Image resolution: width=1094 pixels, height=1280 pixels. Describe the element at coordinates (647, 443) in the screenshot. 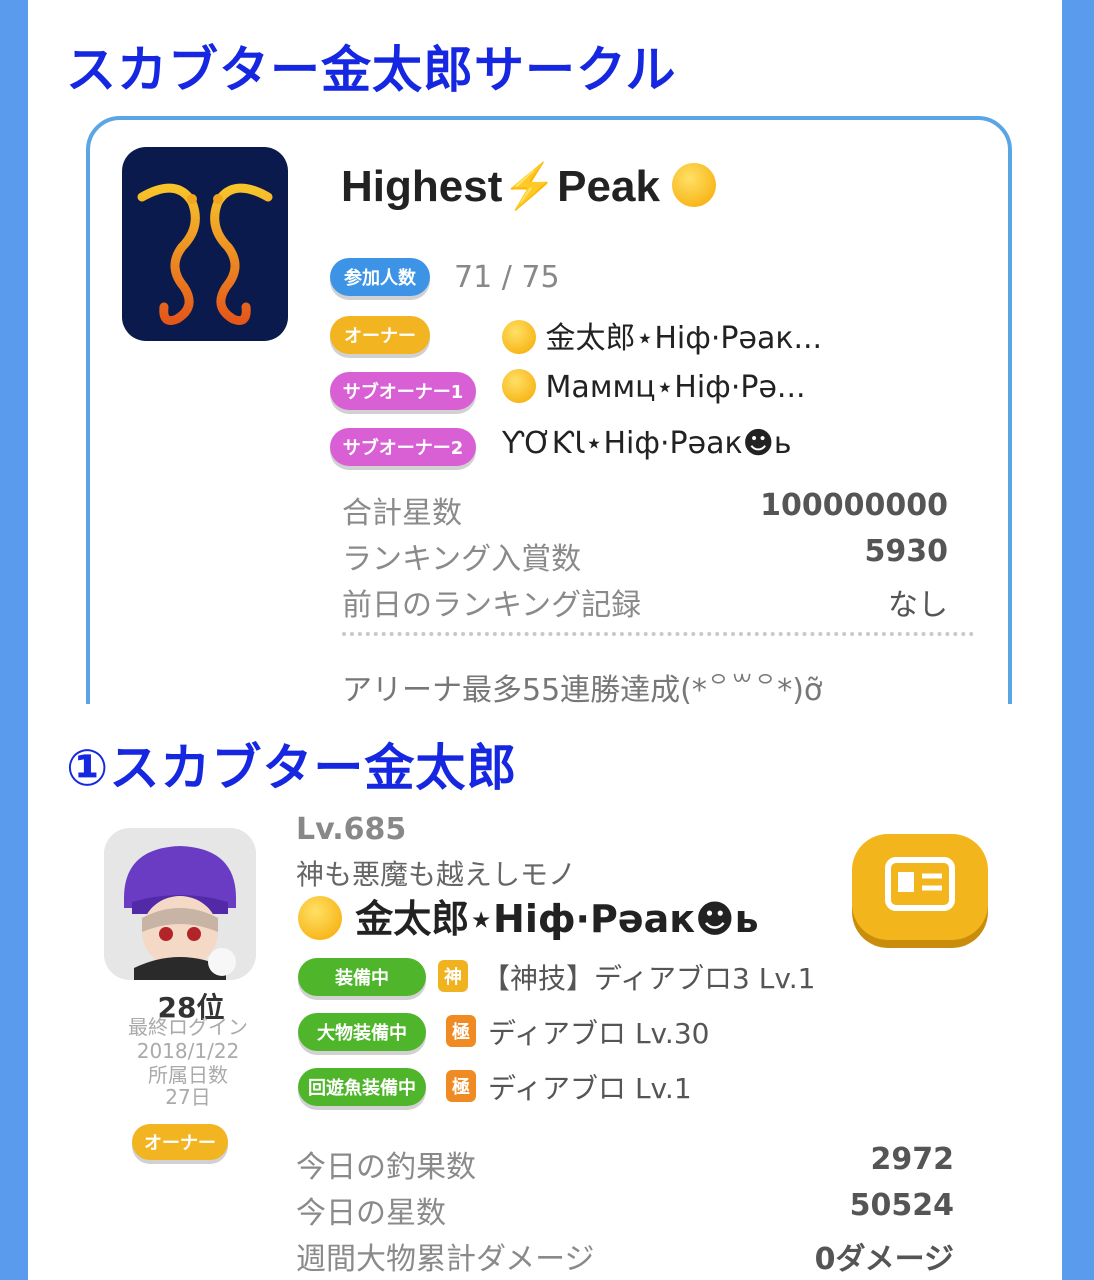

I see `subowner2-name: ƳƠƘƖ⋆Hiф·Pǝaк☻ь` at that location.